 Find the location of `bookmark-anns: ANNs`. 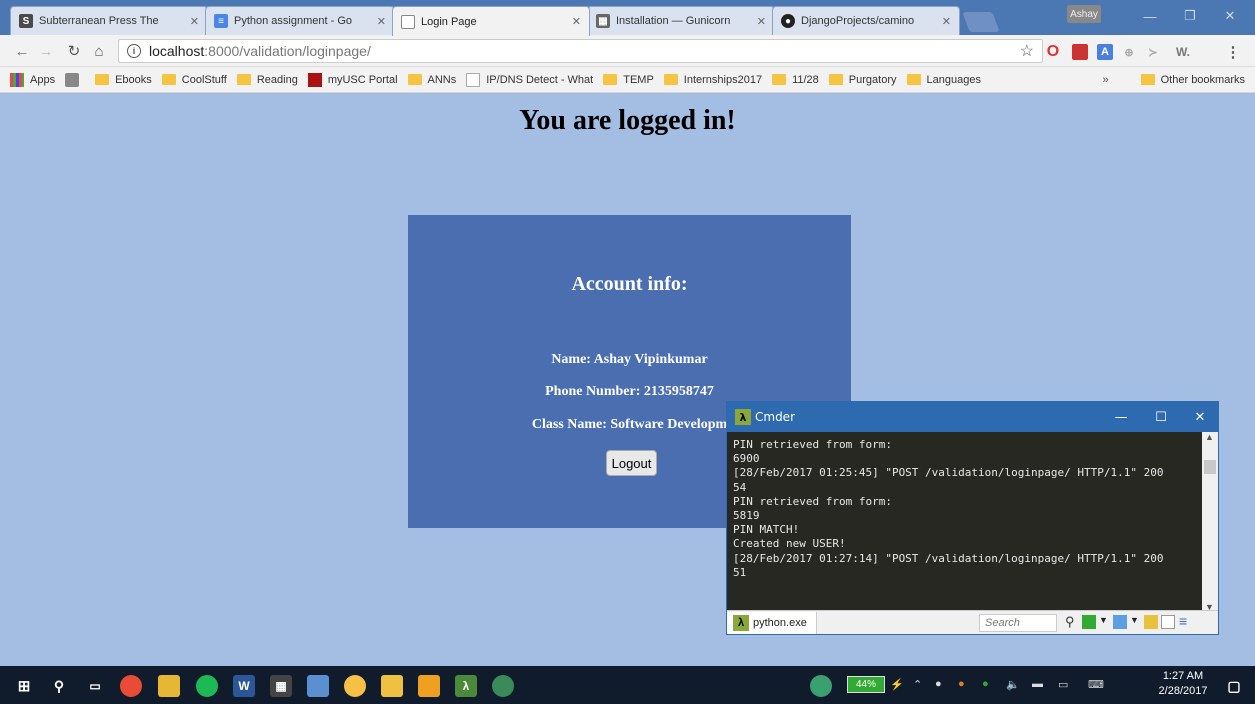

bookmark-anns: ANNs is located at coordinates (431, 80).